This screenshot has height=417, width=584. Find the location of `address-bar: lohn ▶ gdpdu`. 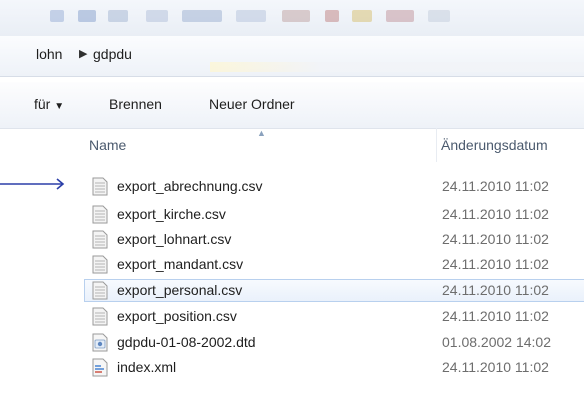

address-bar: lohn ▶ gdpdu is located at coordinates (292, 56).